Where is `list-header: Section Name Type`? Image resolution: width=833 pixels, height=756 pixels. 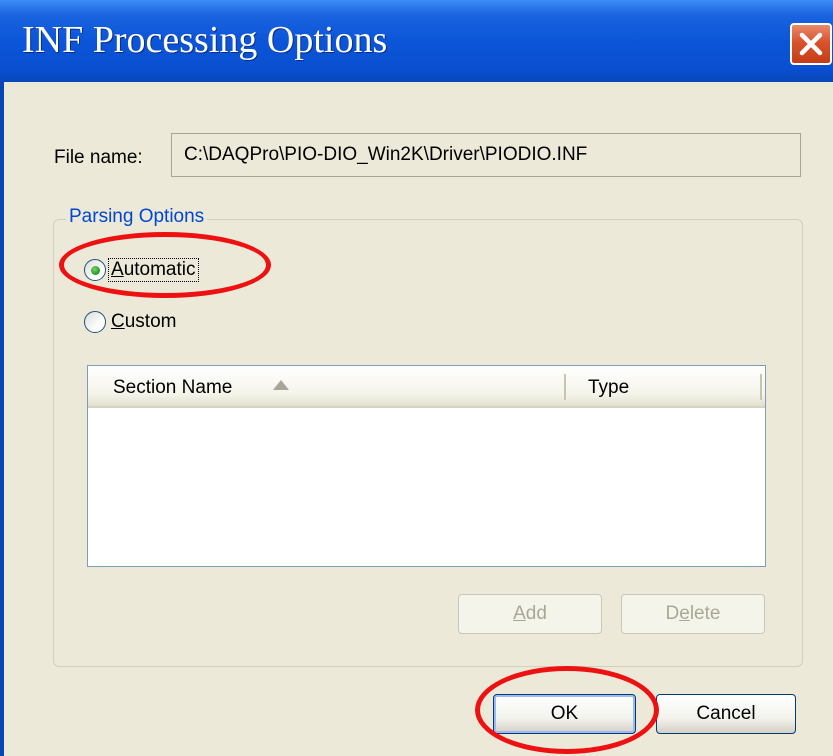
list-header: Section Name Type is located at coordinates (426, 387).